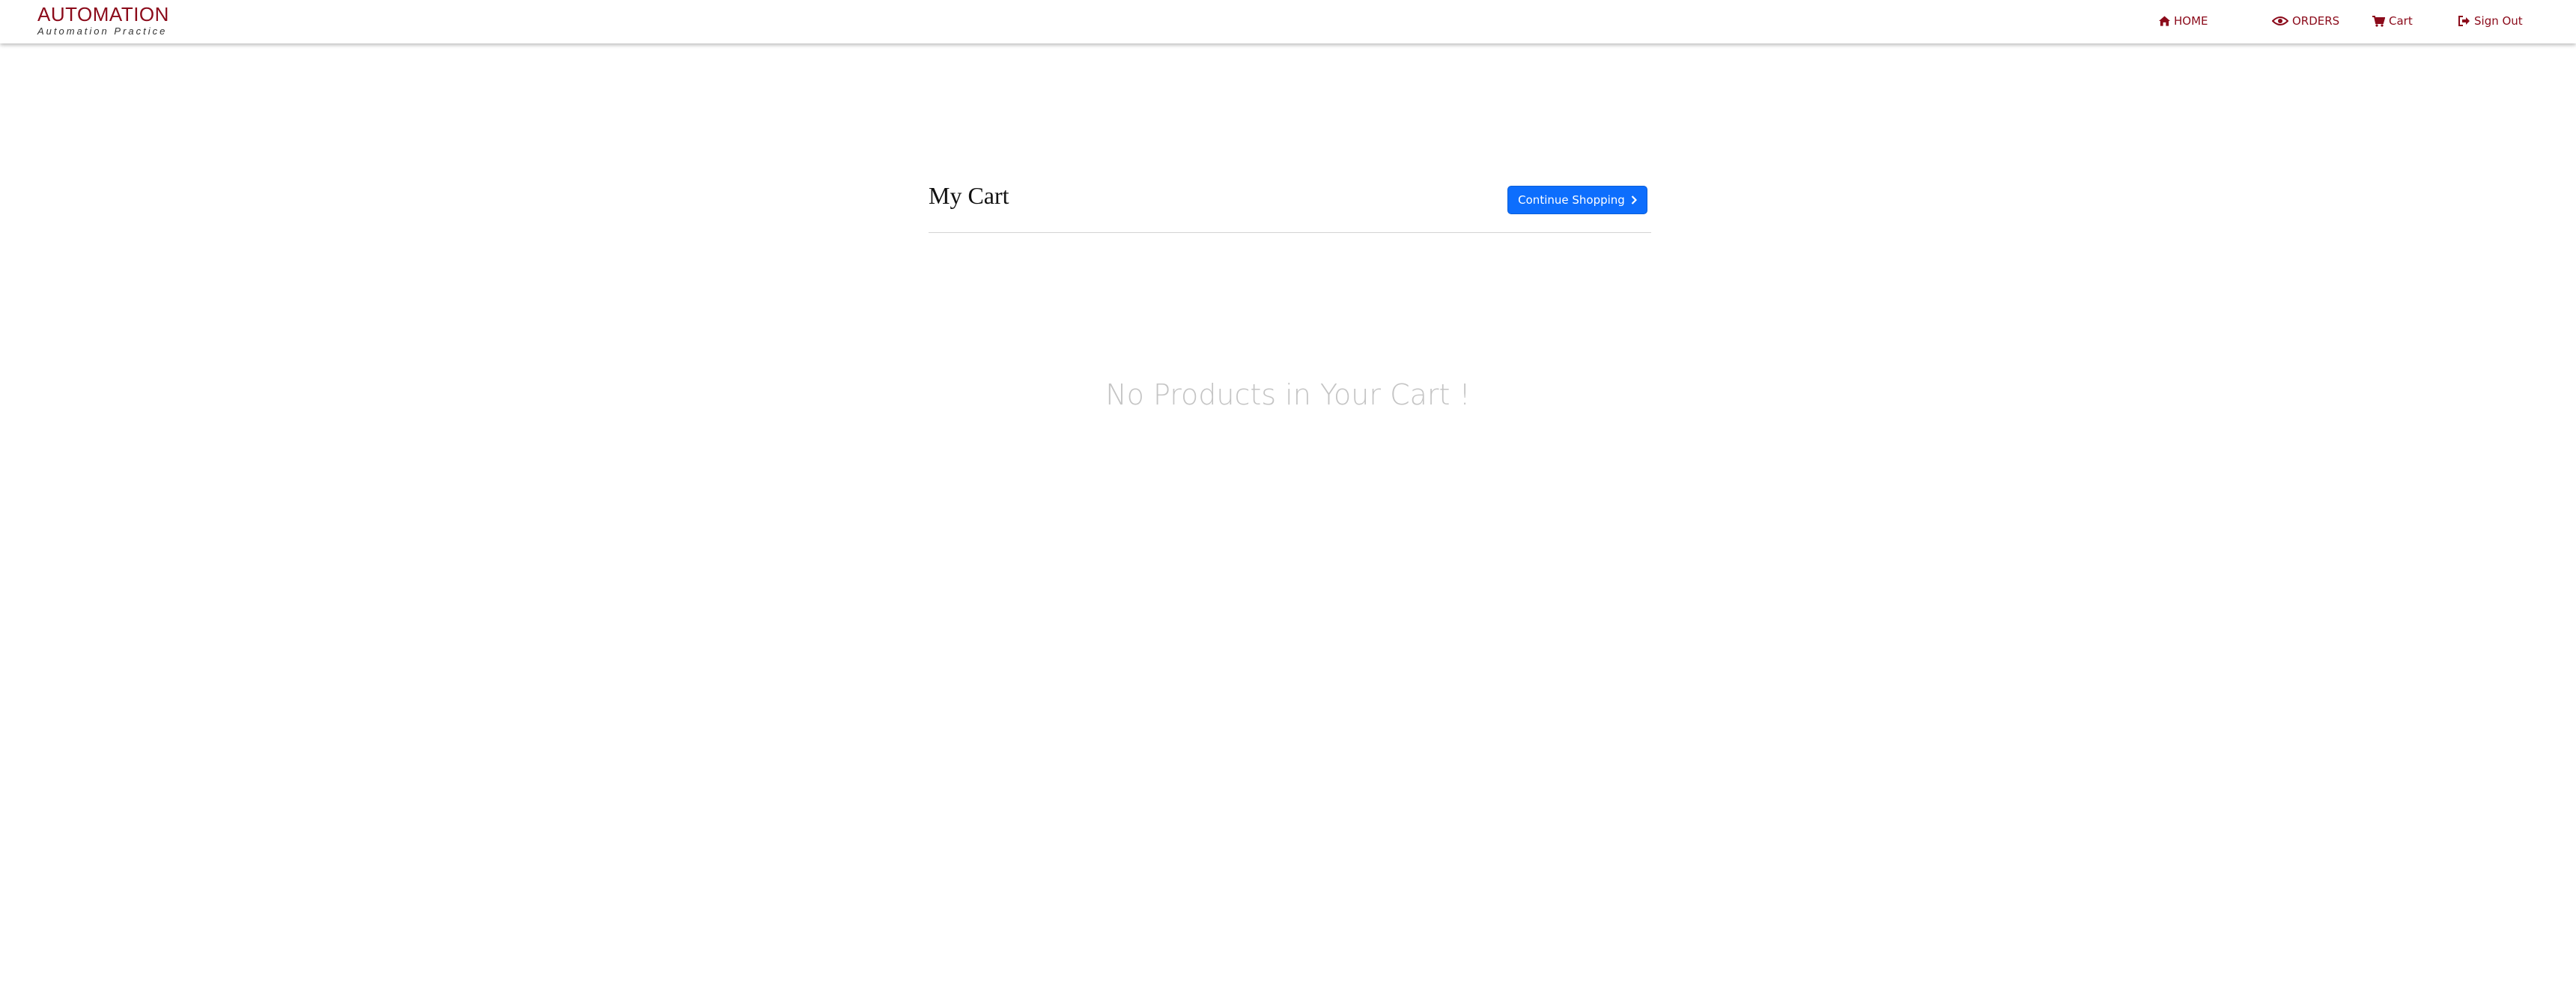 This screenshot has height=985, width=2576. I want to click on nav-signout-link: Sign Out, so click(2490, 21).